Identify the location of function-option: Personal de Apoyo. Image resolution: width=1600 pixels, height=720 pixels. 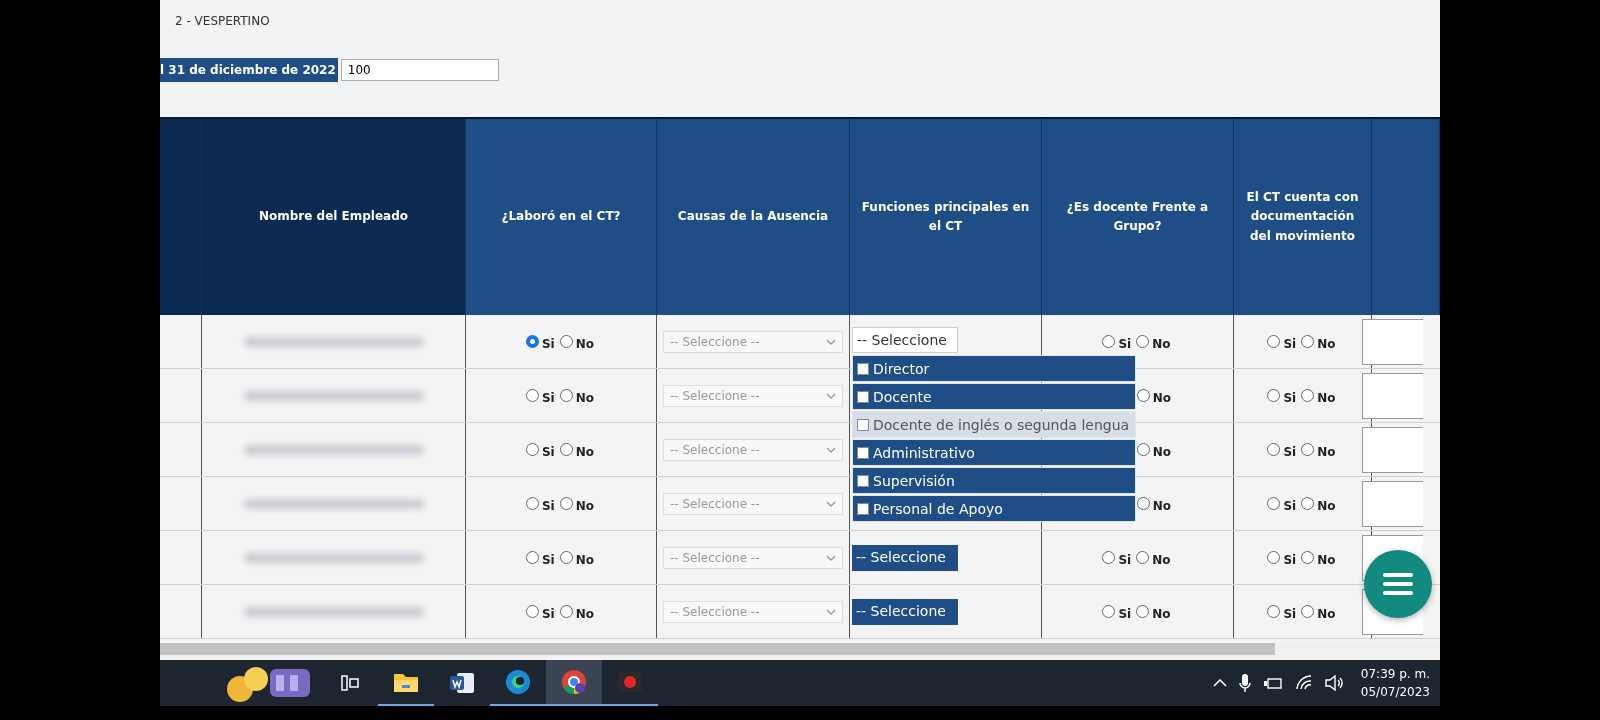
(994, 508).